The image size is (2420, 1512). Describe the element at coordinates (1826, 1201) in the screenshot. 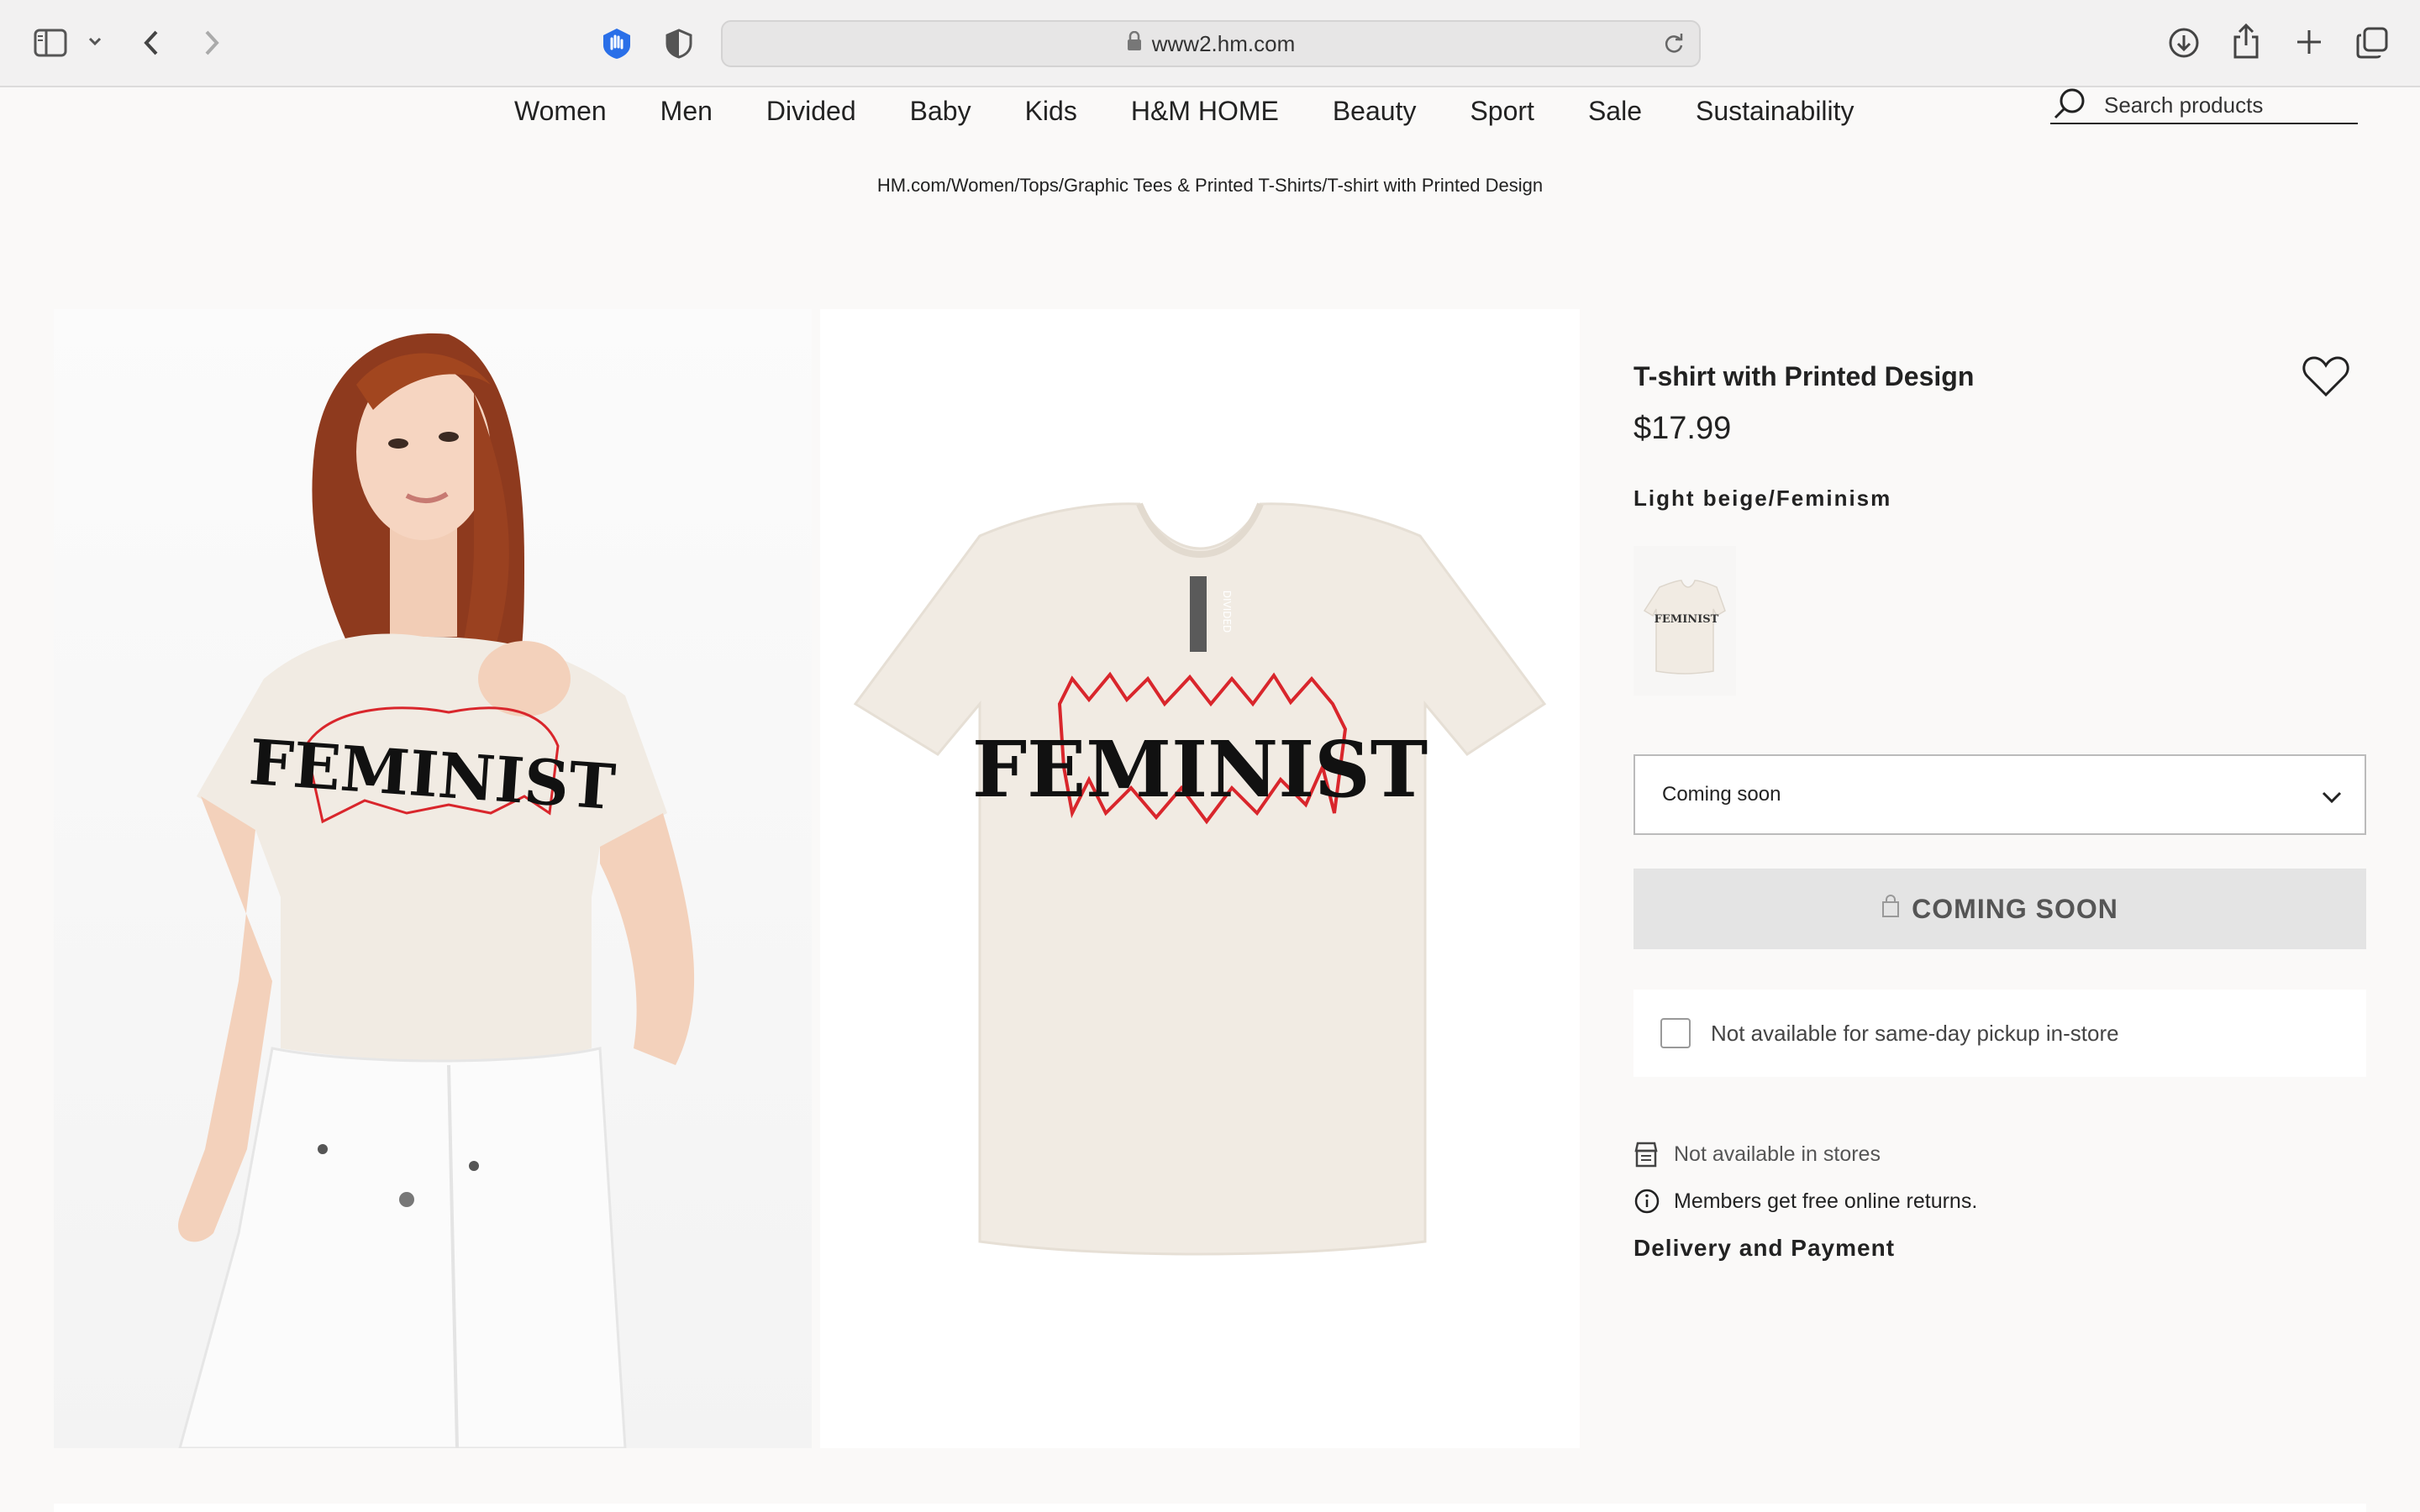

I see `returns-label: Members get free online returns.` at that location.